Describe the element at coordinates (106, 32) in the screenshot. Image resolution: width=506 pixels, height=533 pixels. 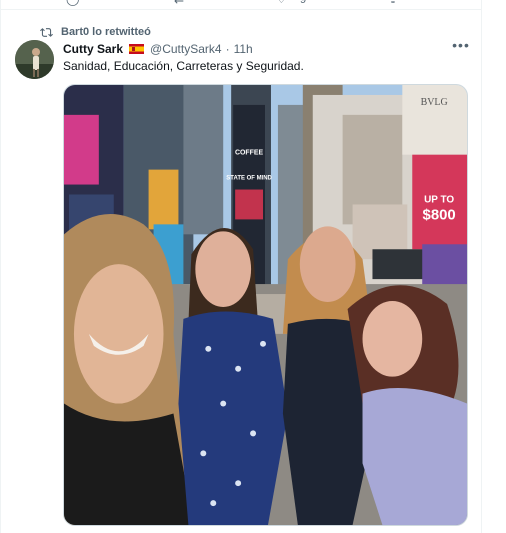
I see `retweeted-by-label: Bart0 lo retwitteó` at that location.